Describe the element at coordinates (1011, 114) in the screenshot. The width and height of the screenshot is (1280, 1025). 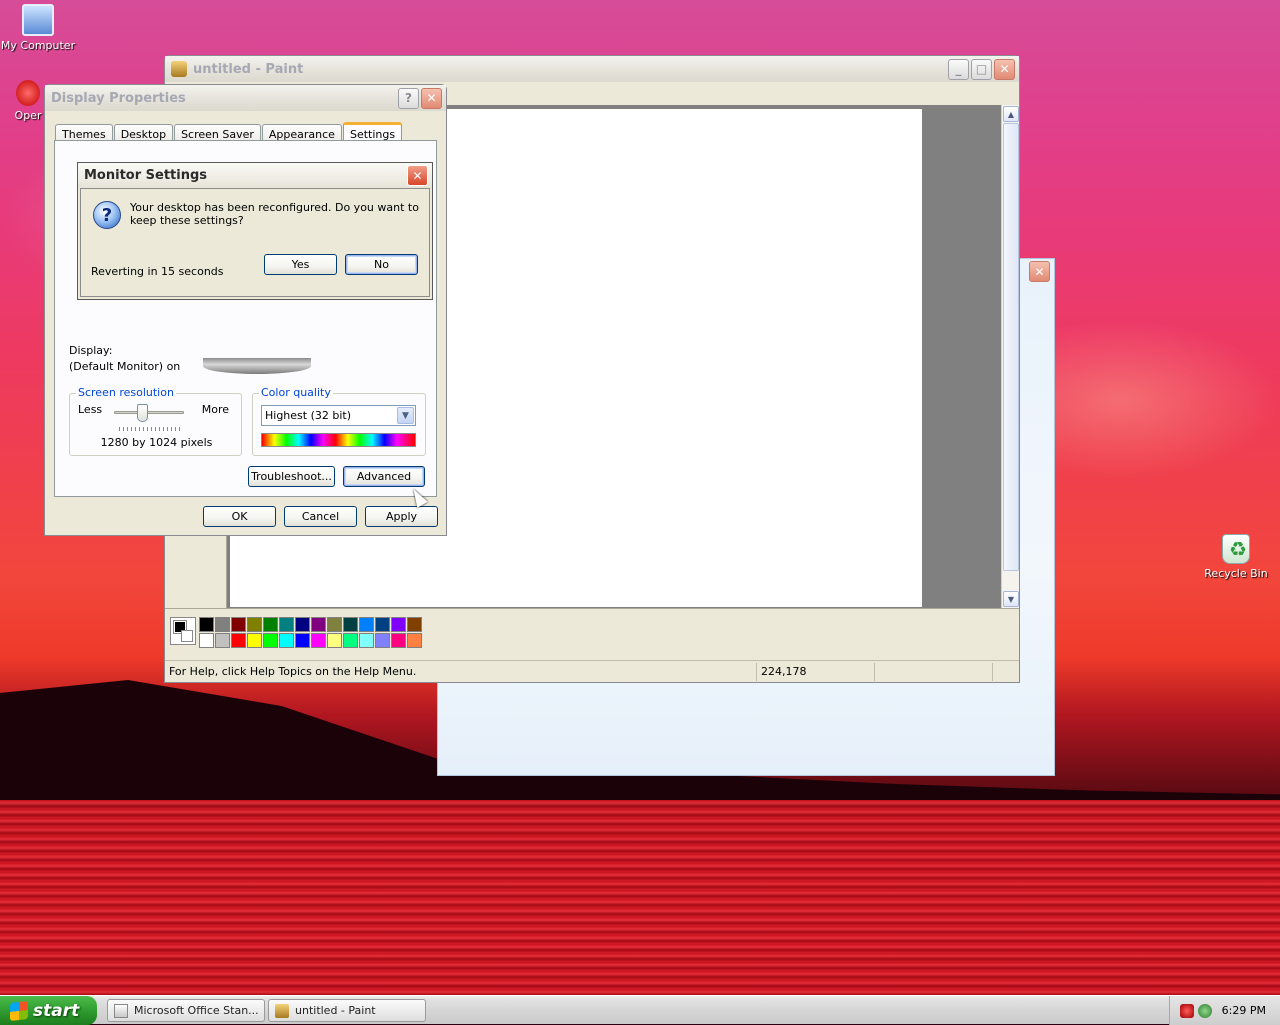
I see `scroll-up-button: ▲` at that location.